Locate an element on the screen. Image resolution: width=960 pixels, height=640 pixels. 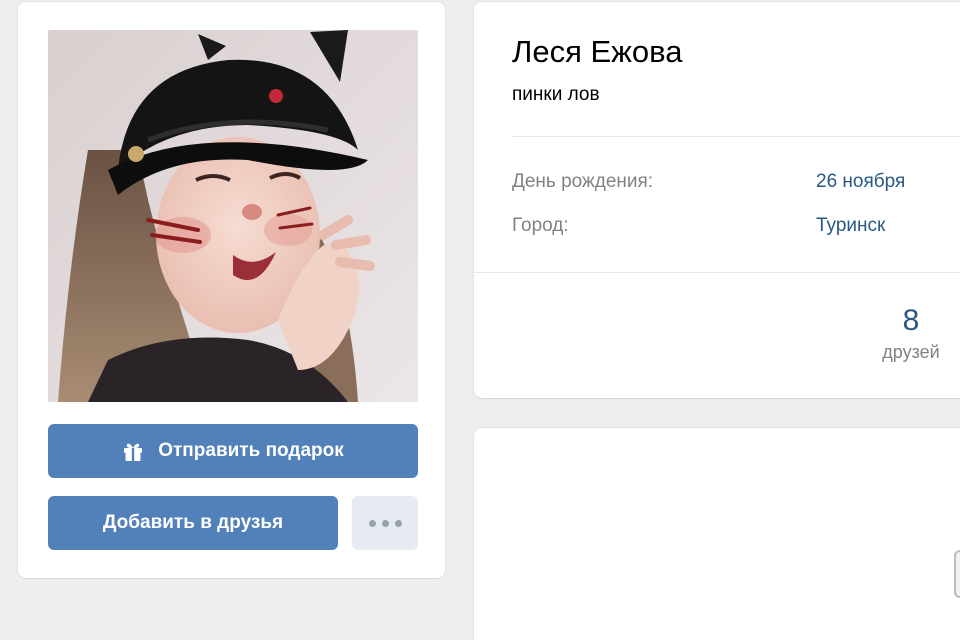
birthday-value: 26 ноября is located at coordinates (860, 182).